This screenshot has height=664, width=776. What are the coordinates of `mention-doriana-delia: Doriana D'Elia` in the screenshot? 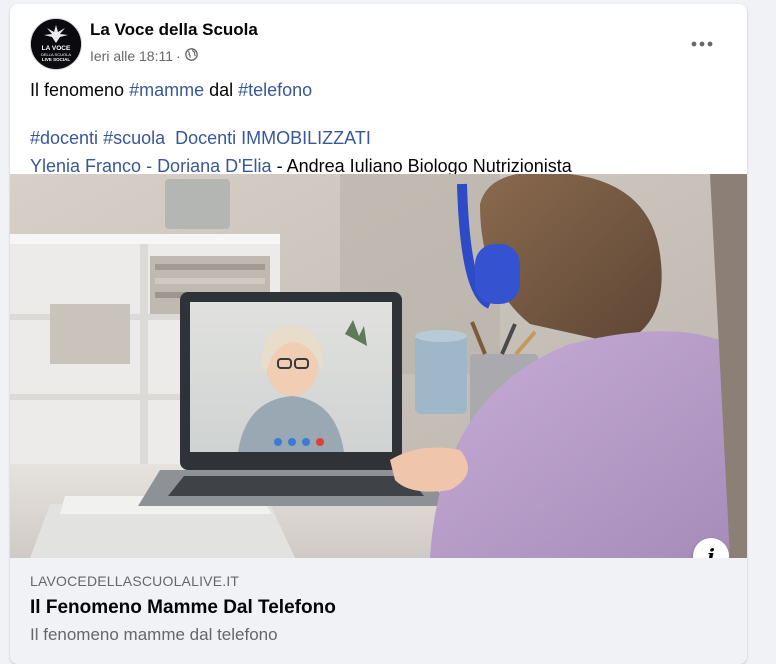 It's located at (214, 166).